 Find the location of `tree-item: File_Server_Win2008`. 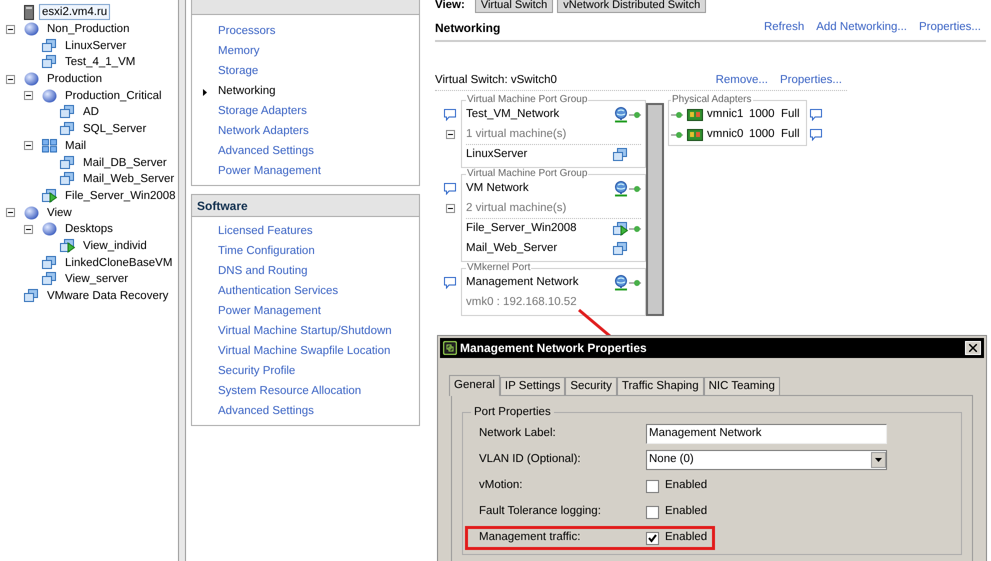

tree-item: File_Server_Win2008 is located at coordinates (120, 196).